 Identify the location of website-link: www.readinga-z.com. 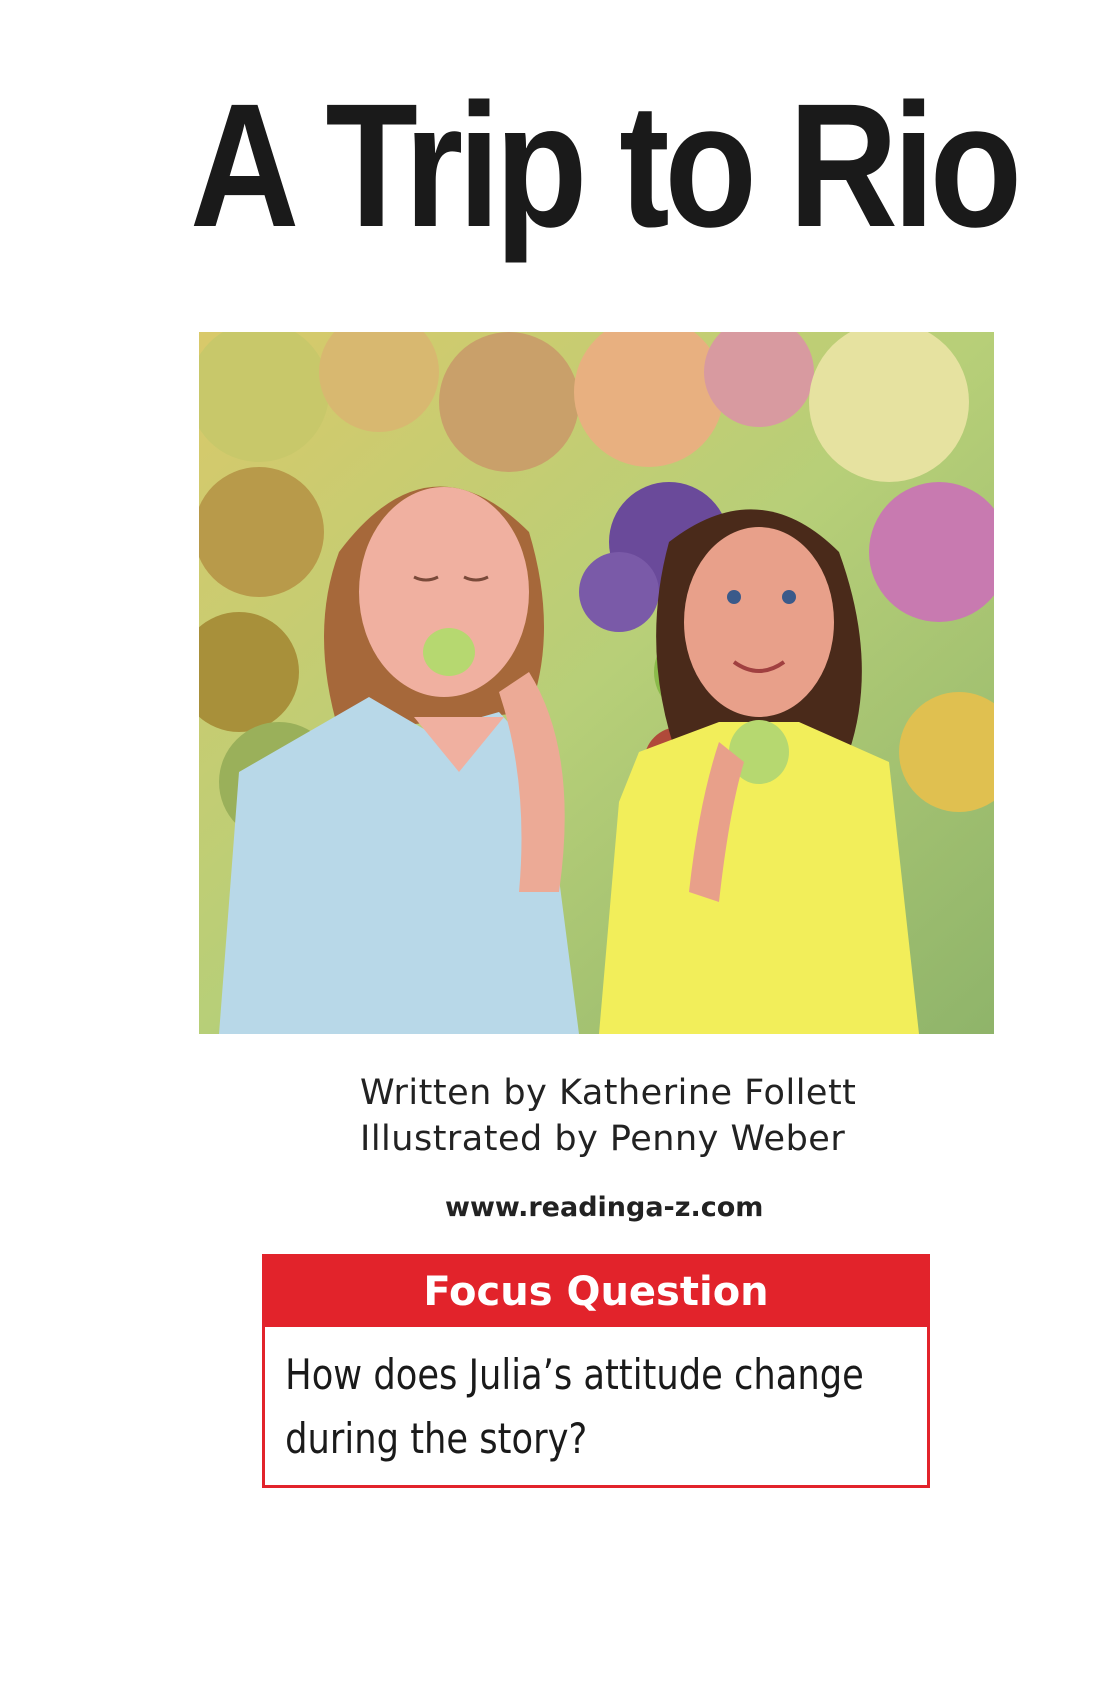
(604, 1207).